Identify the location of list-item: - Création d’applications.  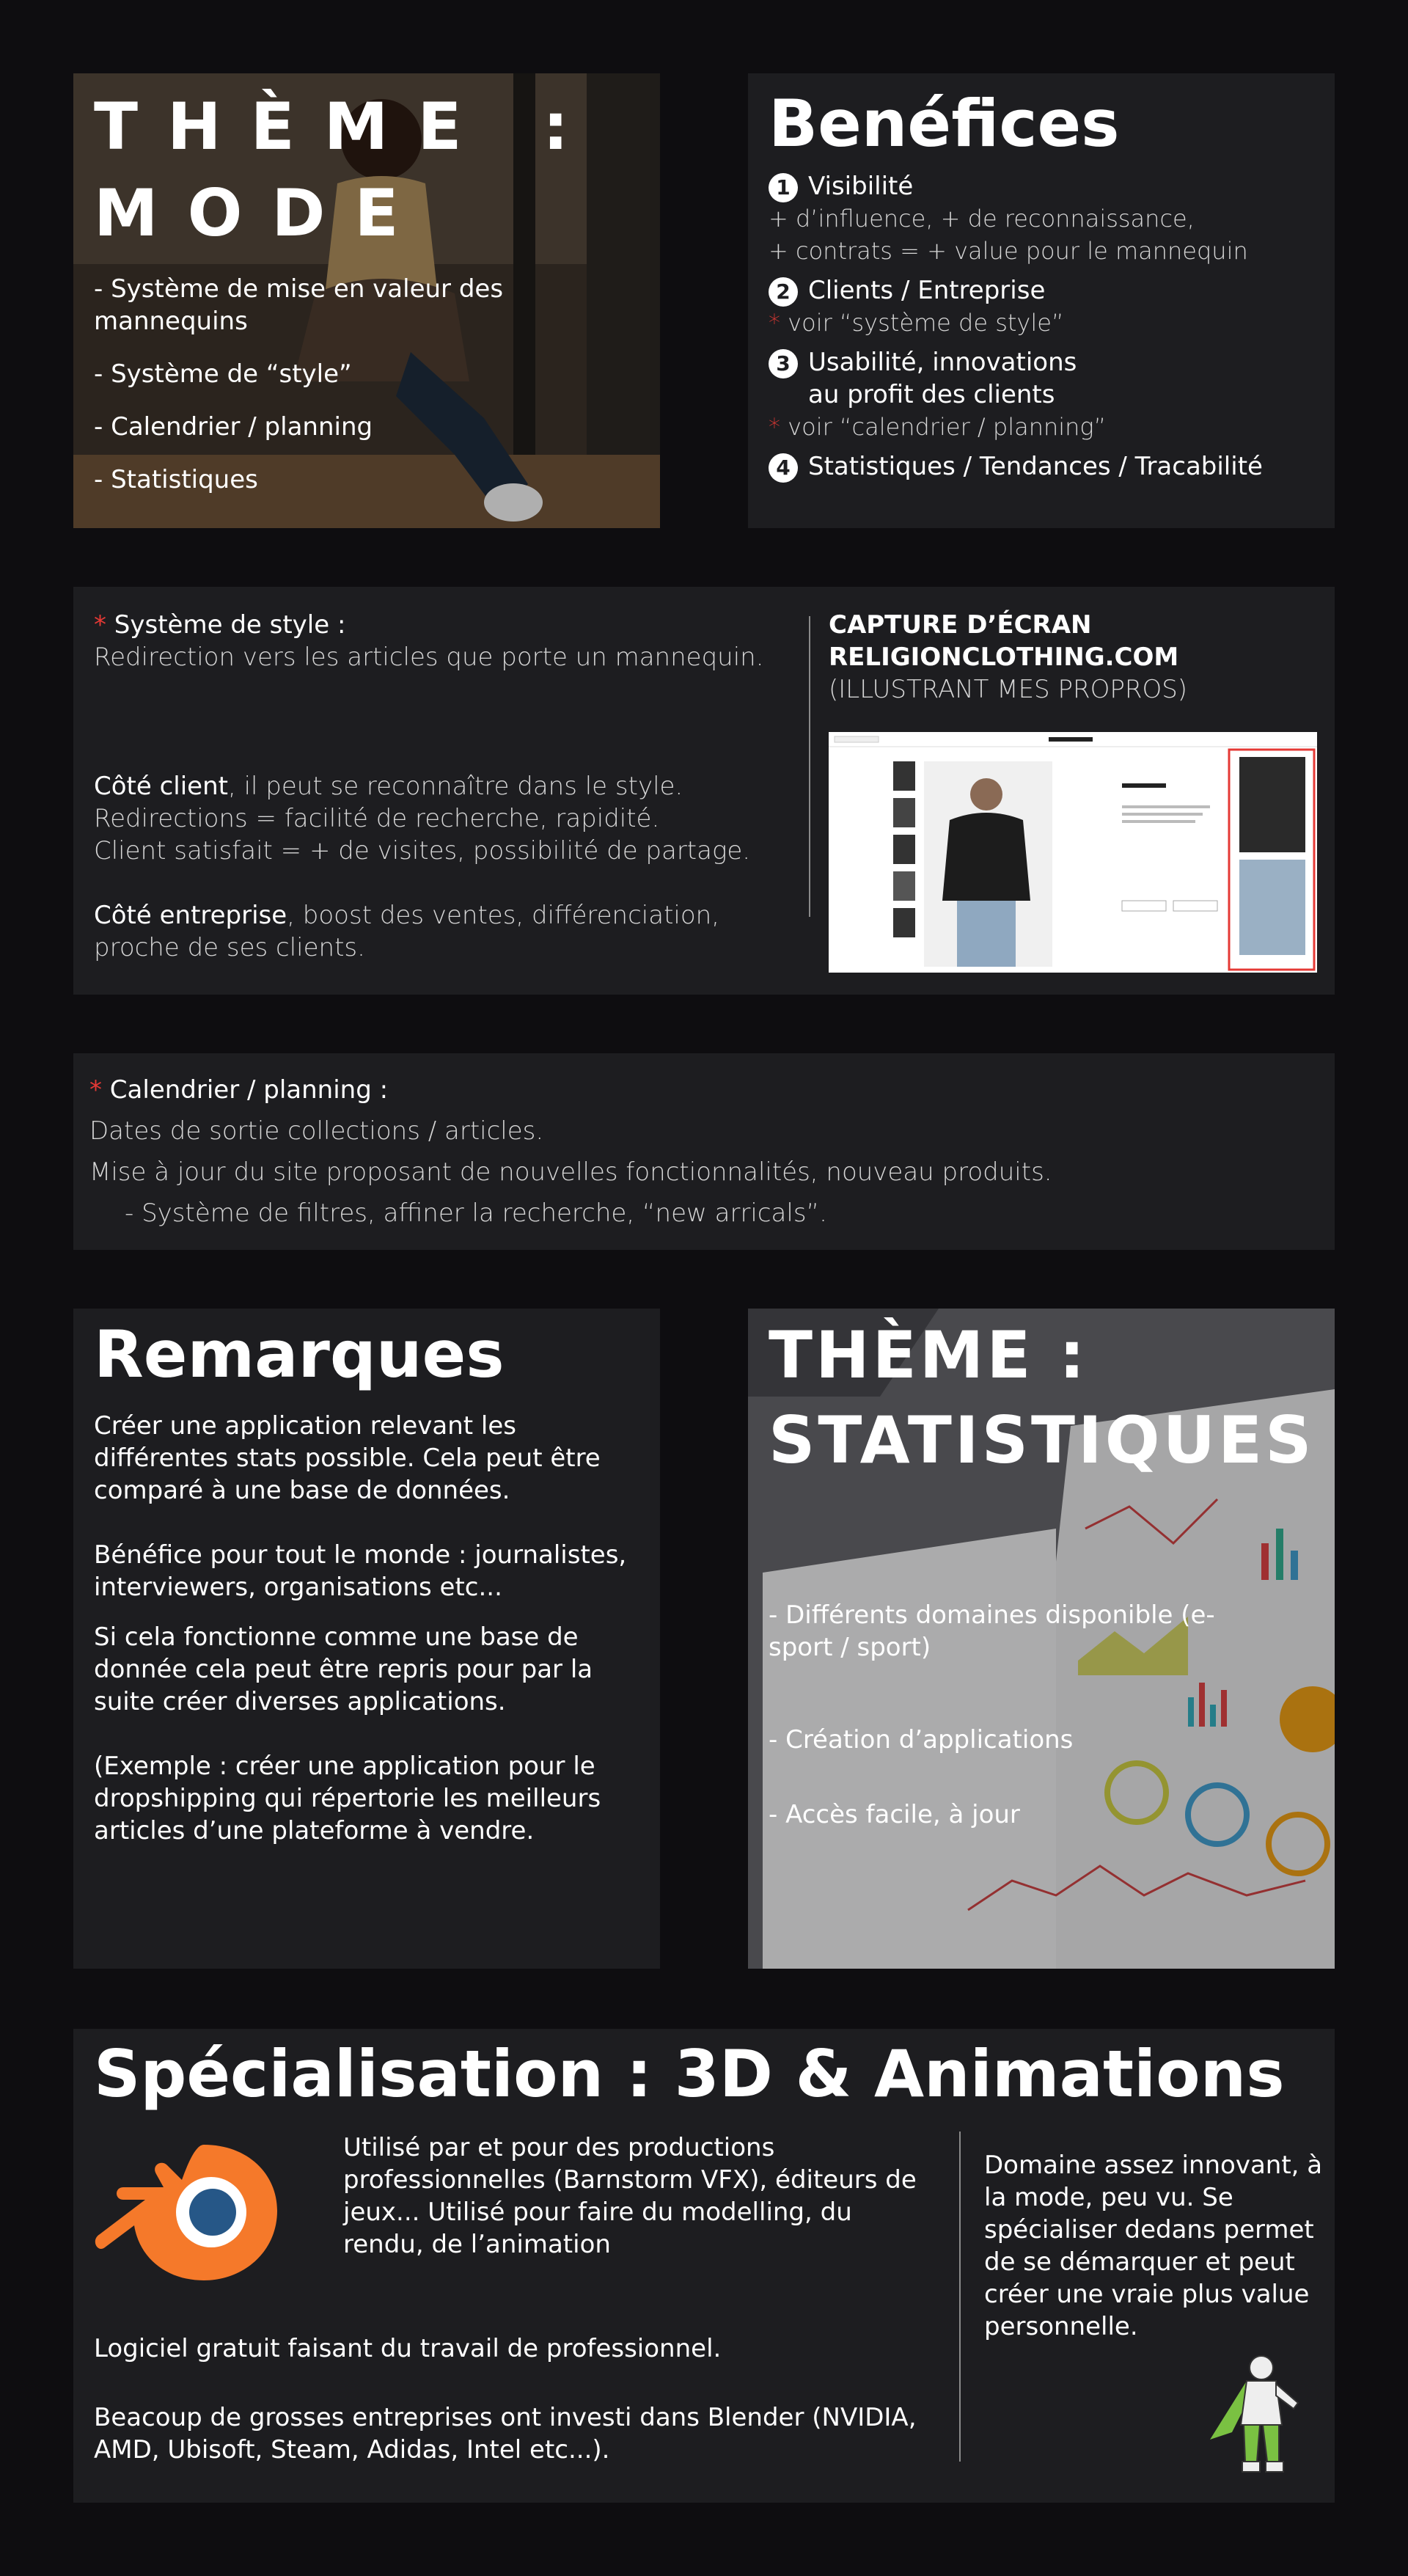
(921, 1740).